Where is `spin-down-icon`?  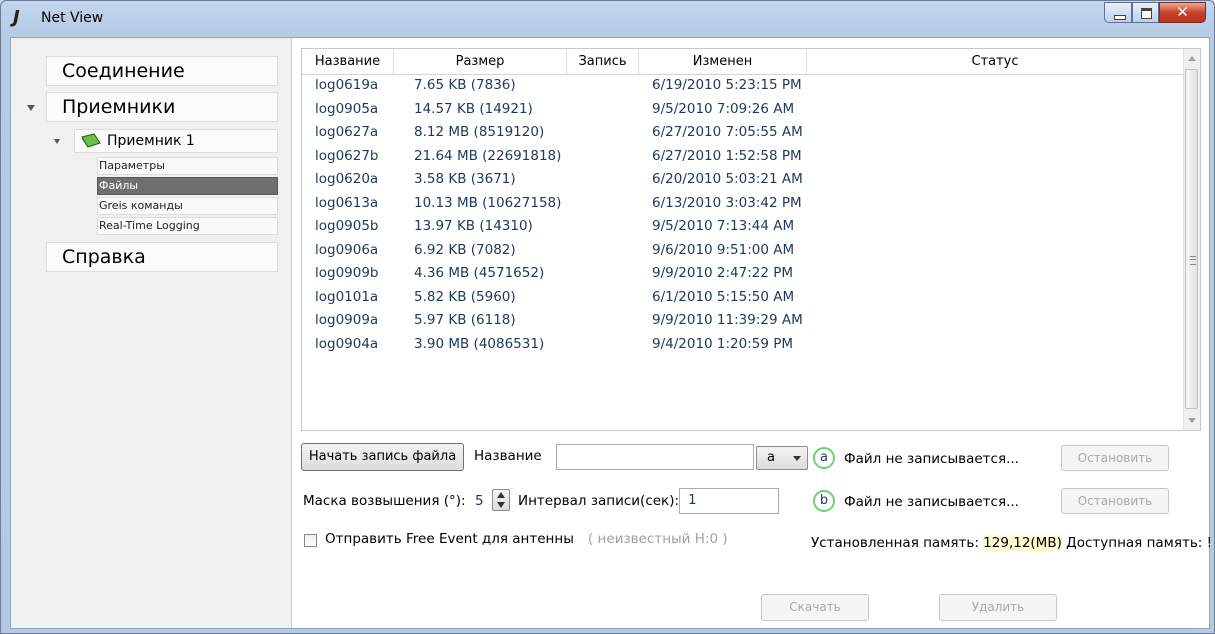 spin-down-icon is located at coordinates (501, 505).